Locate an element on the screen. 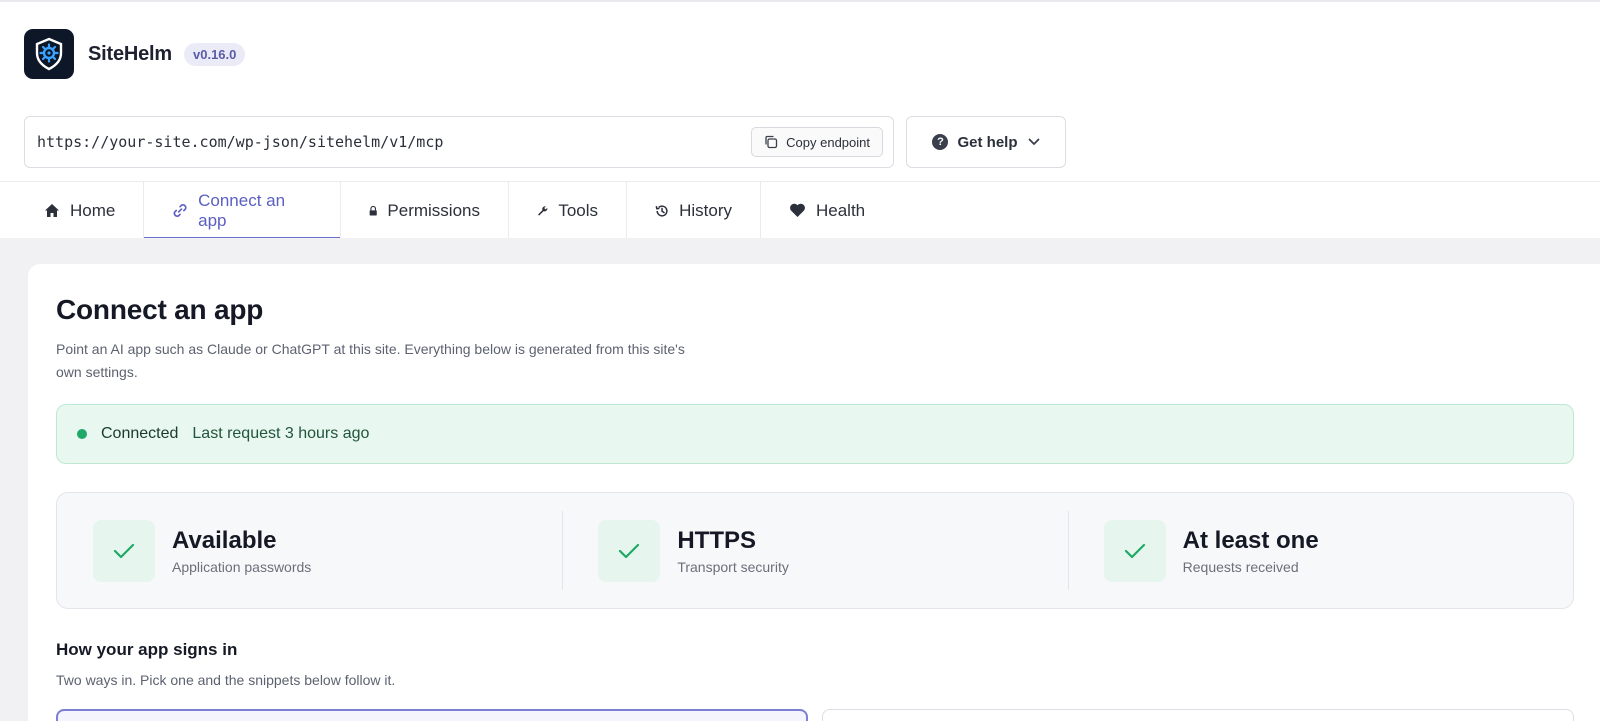  question-icon: ? is located at coordinates (940, 142).